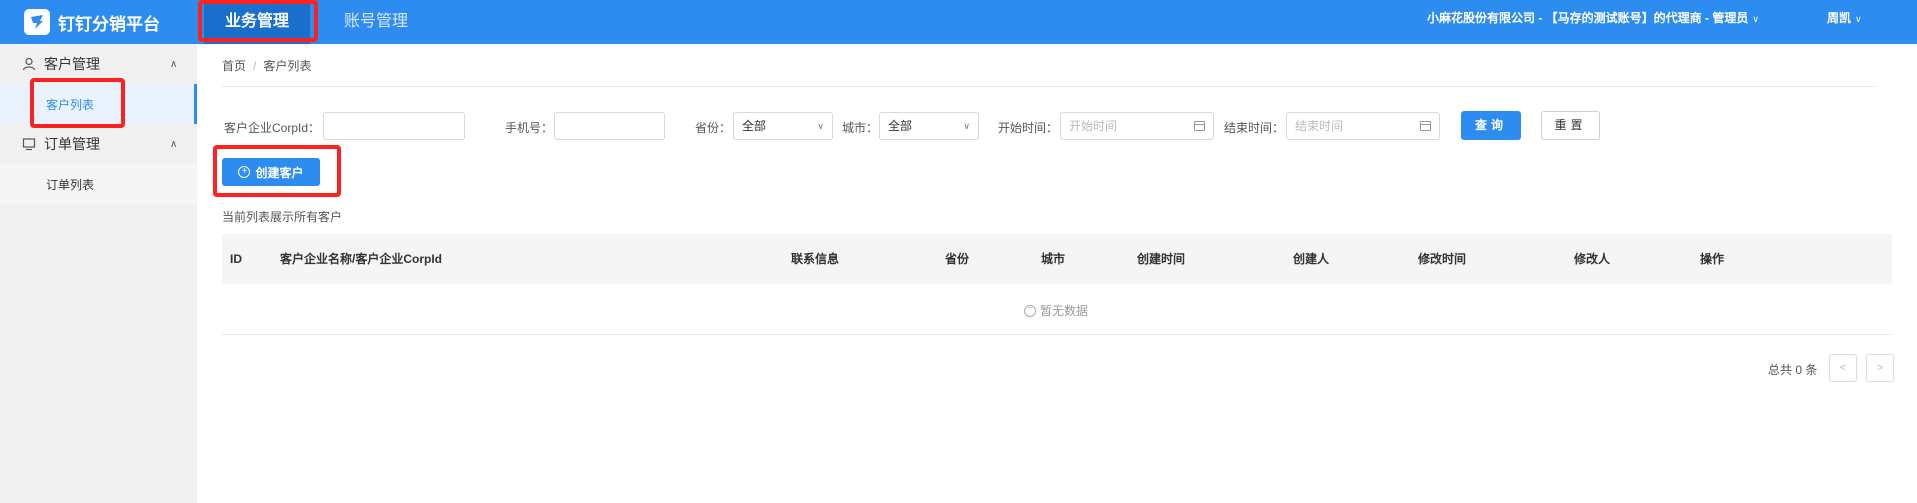 This screenshot has height=503, width=1917. I want to click on city-value: 全部, so click(900, 126).